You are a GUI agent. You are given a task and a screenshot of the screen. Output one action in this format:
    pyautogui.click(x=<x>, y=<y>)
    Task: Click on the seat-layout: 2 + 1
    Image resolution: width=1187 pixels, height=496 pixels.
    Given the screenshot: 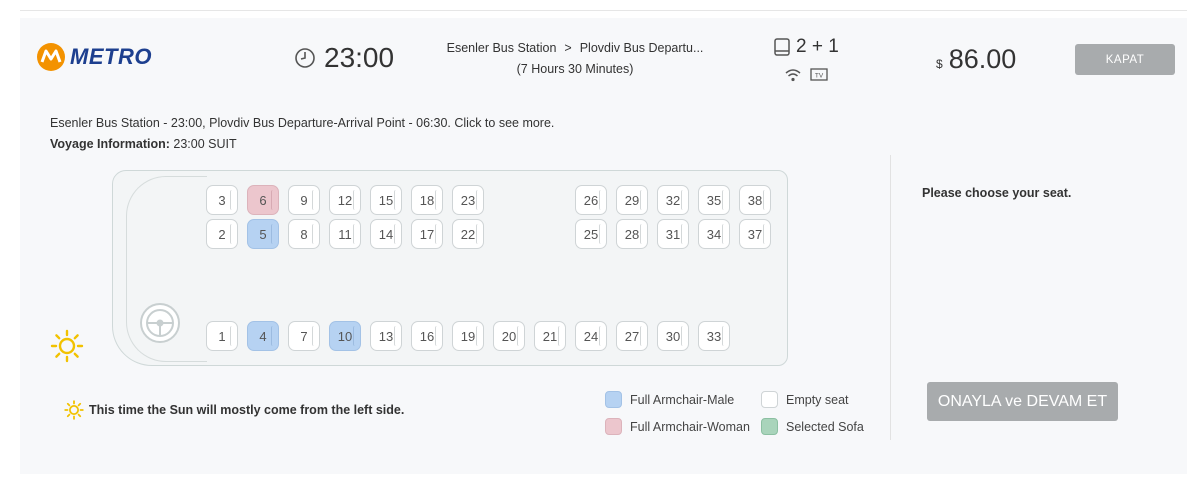 What is the action you would take?
    pyautogui.click(x=806, y=47)
    